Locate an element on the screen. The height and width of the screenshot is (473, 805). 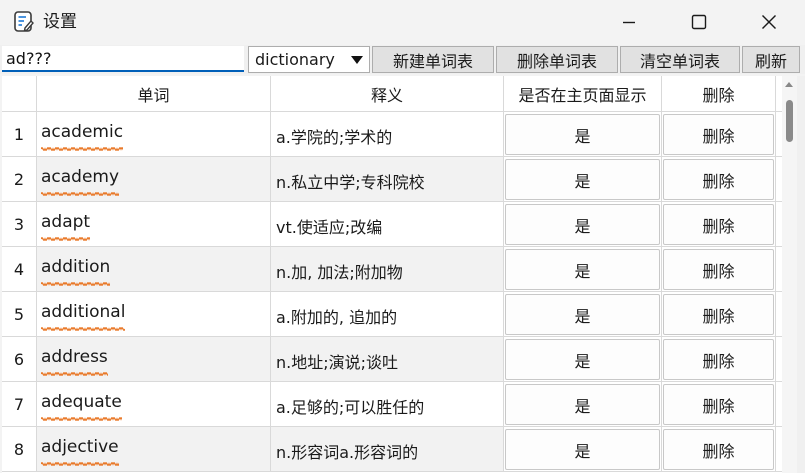
row-number: 6 is located at coordinates (19, 359).